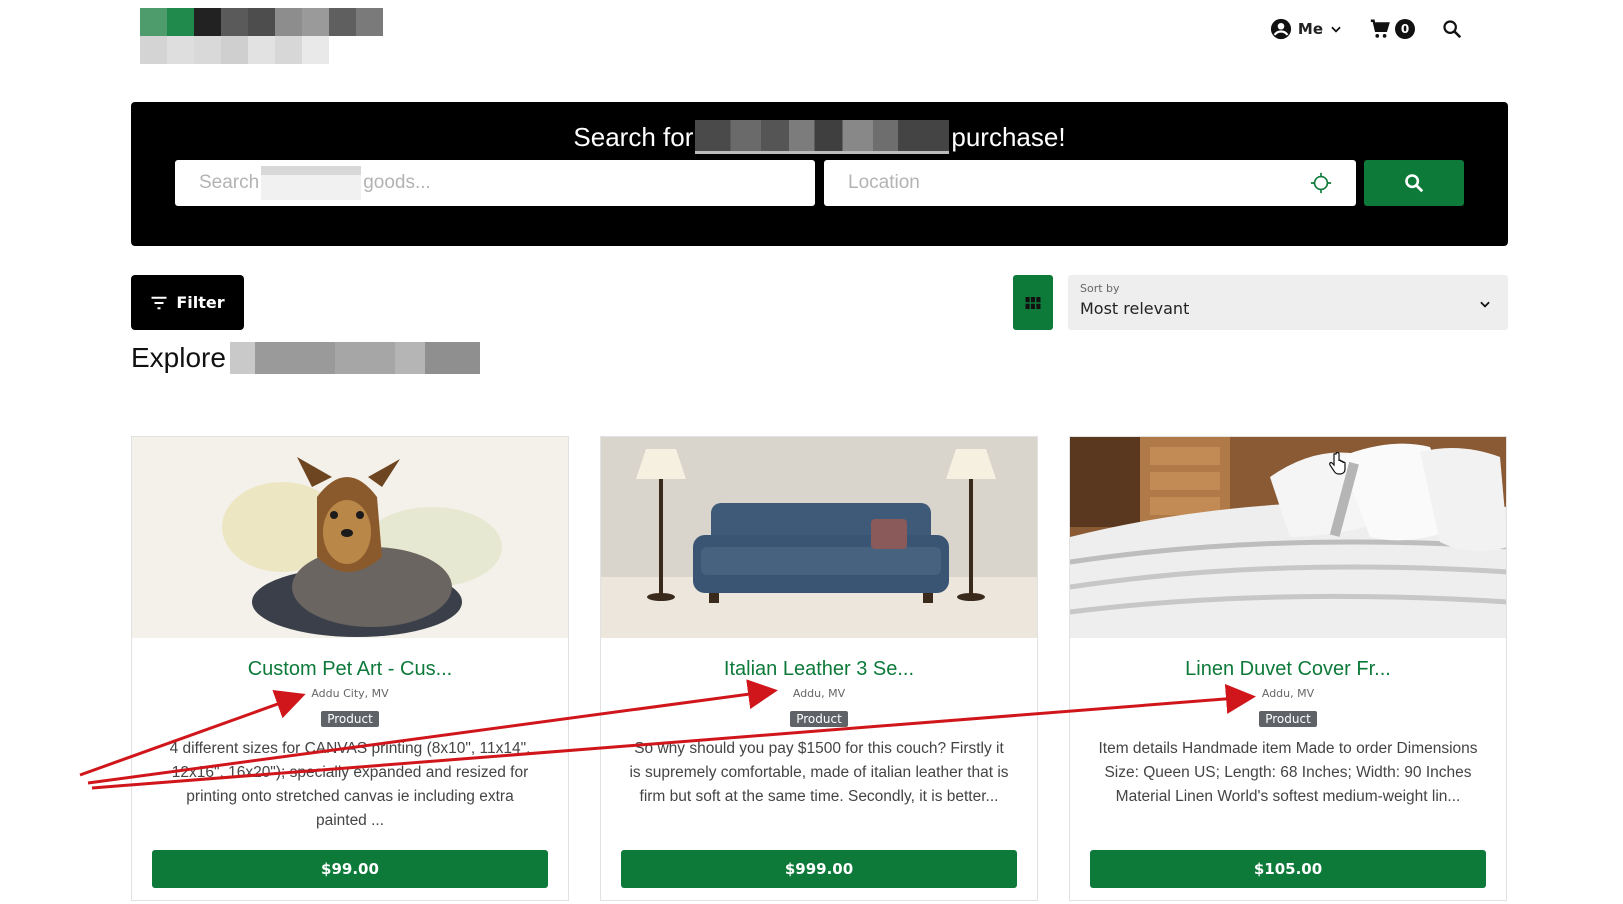 Image resolution: width=1623 pixels, height=904 pixels. I want to click on top-navigation: Me 0, so click(1366, 29).